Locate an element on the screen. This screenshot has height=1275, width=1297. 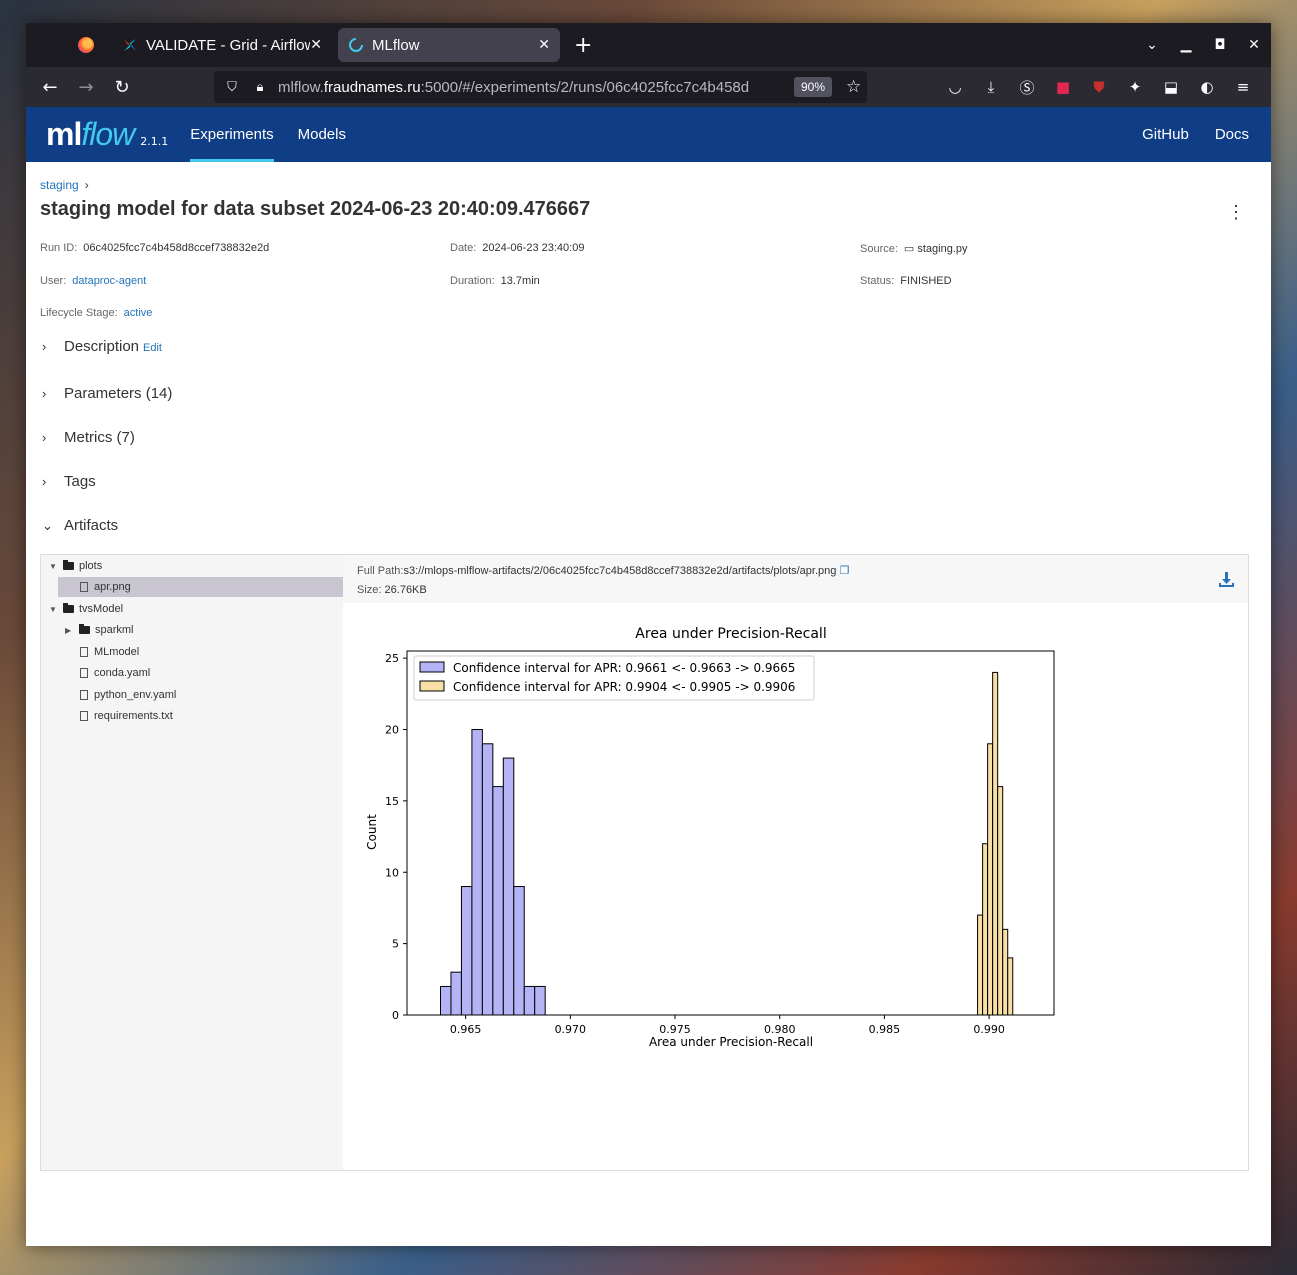
zoom-level: 90% is located at coordinates (813, 87).